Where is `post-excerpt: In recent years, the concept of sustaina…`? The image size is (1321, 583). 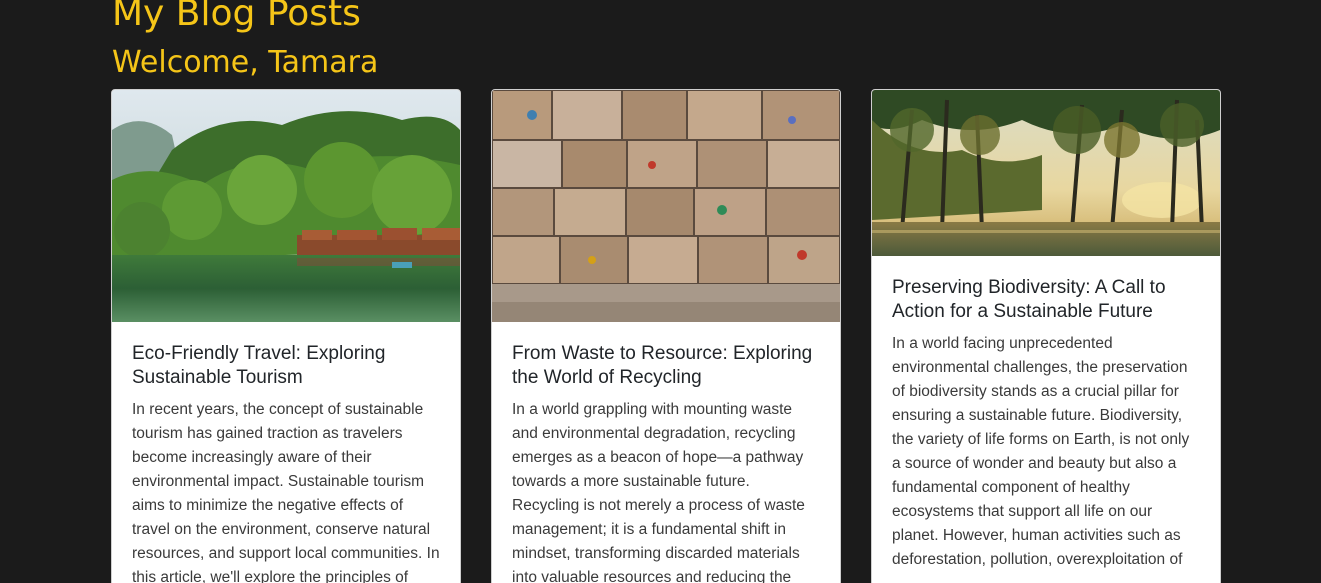
post-excerpt: In recent years, the concept of sustaina… is located at coordinates (286, 492).